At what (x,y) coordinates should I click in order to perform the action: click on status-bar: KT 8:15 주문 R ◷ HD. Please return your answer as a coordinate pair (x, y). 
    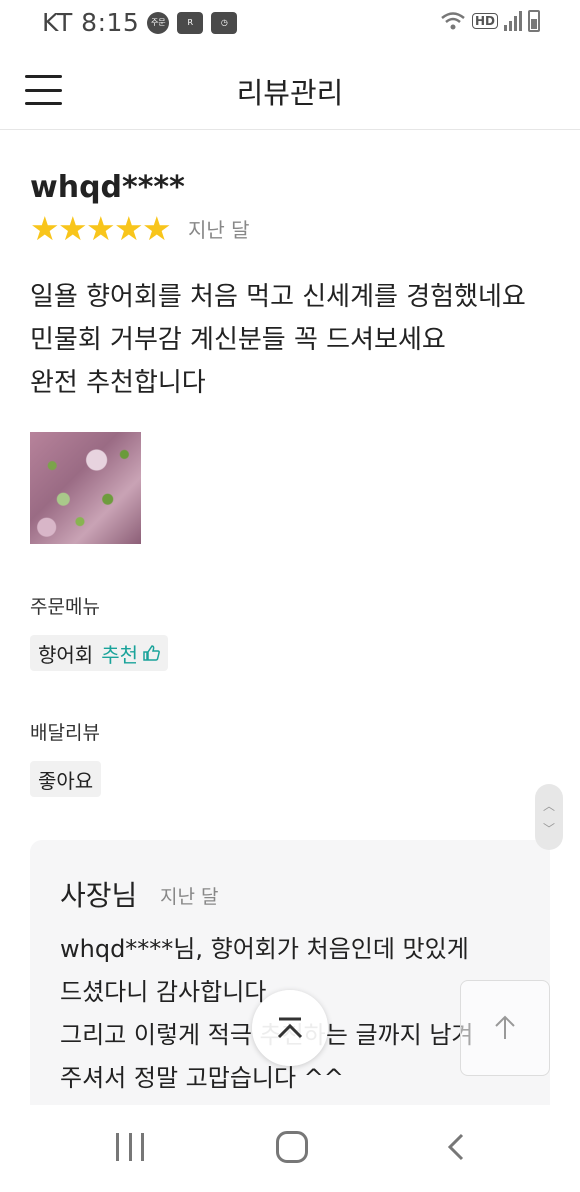
    Looking at the image, I should click on (290, 25).